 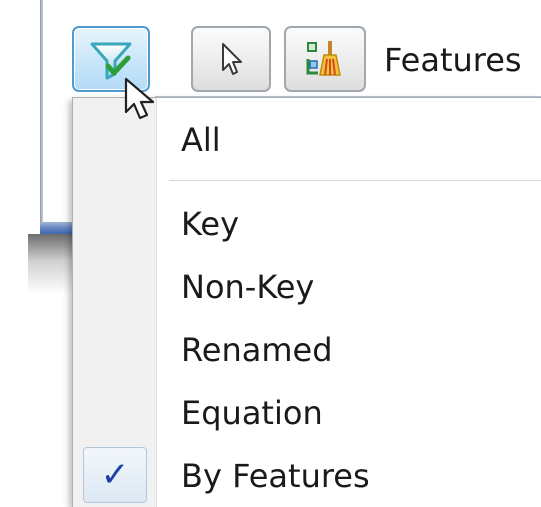 I want to click on menu-item-key: Key, so click(x=307, y=224).